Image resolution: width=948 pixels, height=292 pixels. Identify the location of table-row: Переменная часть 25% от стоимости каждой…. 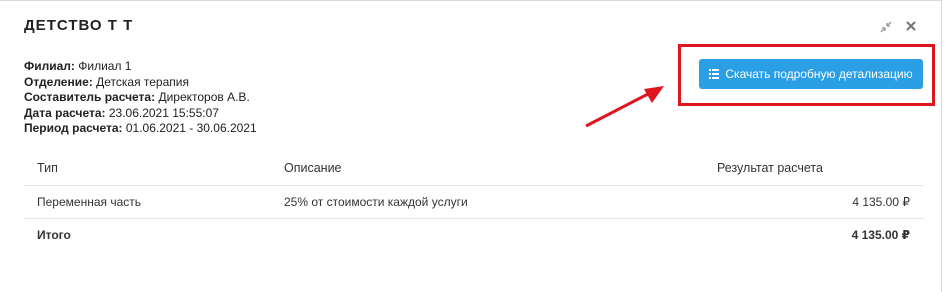
(474, 202).